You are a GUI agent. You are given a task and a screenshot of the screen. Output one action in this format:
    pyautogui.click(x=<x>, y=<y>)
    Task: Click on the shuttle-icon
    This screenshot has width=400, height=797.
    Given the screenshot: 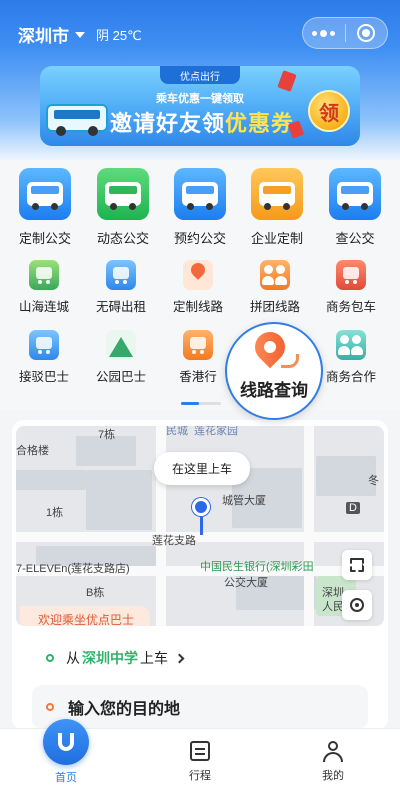 What is the action you would take?
    pyautogui.click(x=44, y=345)
    